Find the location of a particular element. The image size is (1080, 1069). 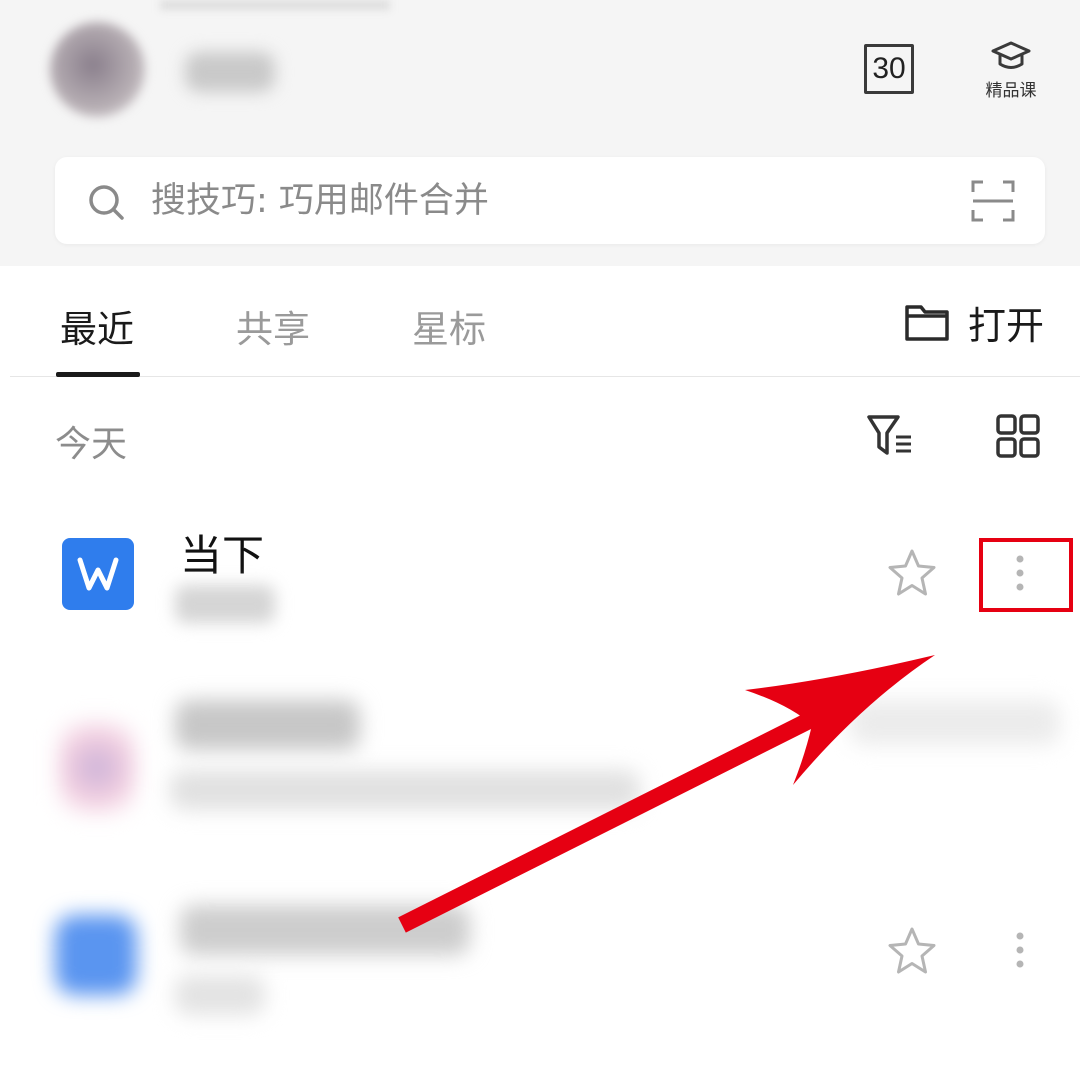

filter-icon is located at coordinates (890, 436).